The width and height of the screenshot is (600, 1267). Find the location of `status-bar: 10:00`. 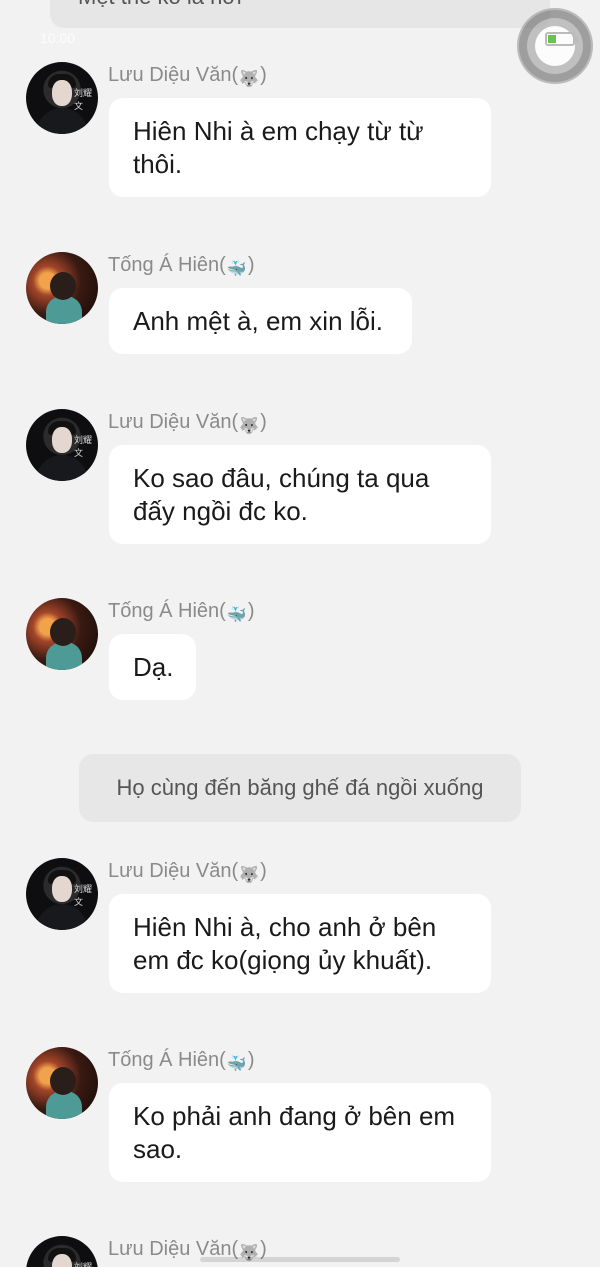

status-bar: 10:00 is located at coordinates (300, 39).